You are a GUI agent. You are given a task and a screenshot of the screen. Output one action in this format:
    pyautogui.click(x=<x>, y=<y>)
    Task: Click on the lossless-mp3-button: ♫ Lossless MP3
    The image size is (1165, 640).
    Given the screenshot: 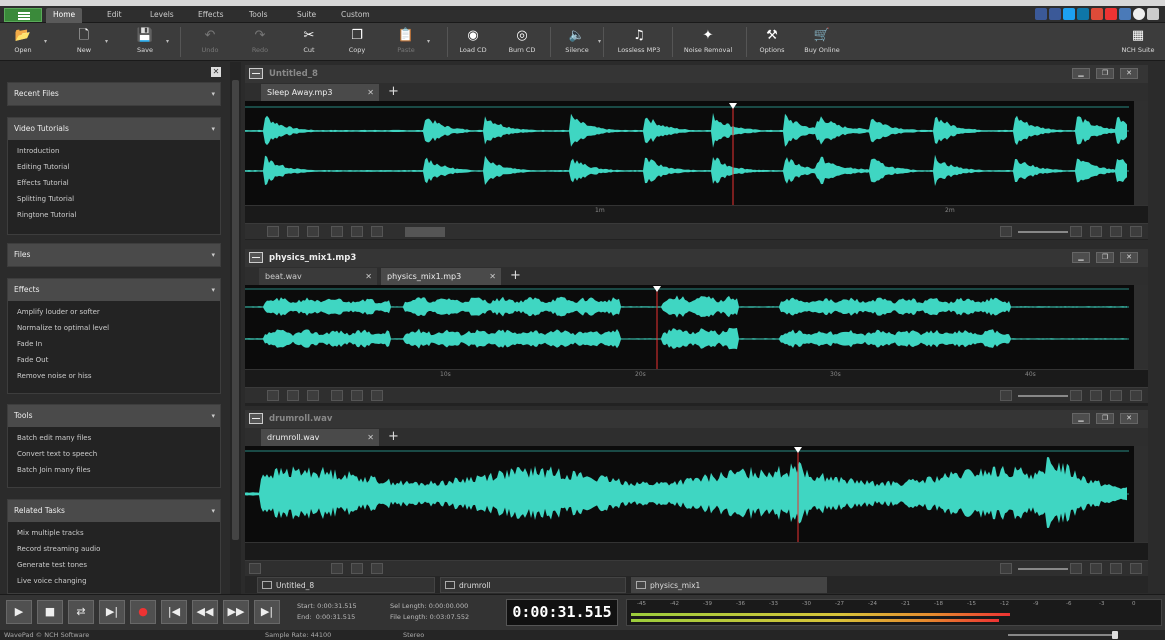 What is the action you would take?
    pyautogui.click(x=639, y=42)
    